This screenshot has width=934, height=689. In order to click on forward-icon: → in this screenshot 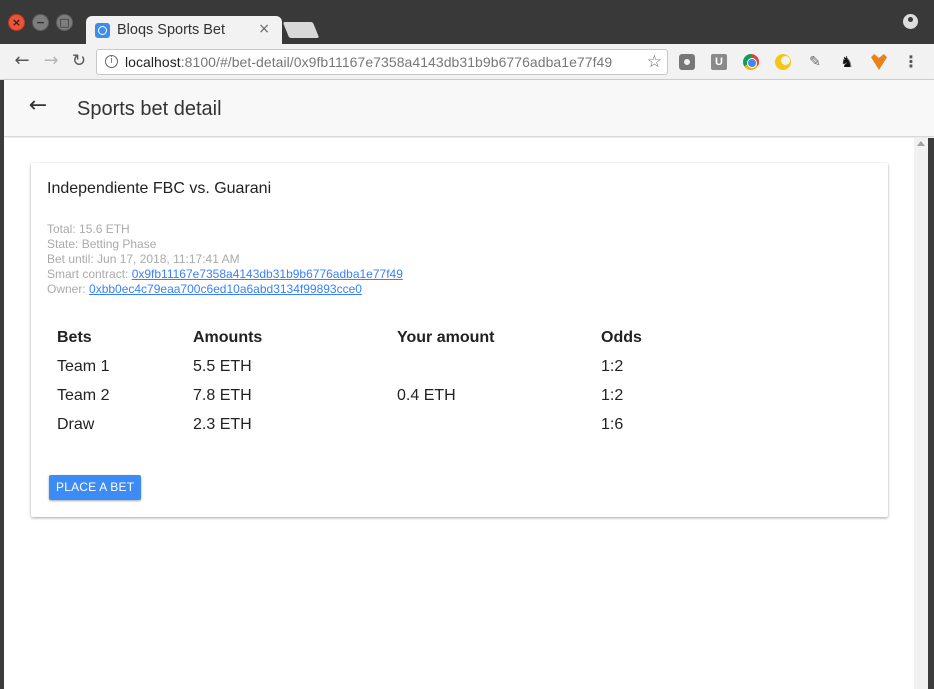, I will do `click(51, 61)`.